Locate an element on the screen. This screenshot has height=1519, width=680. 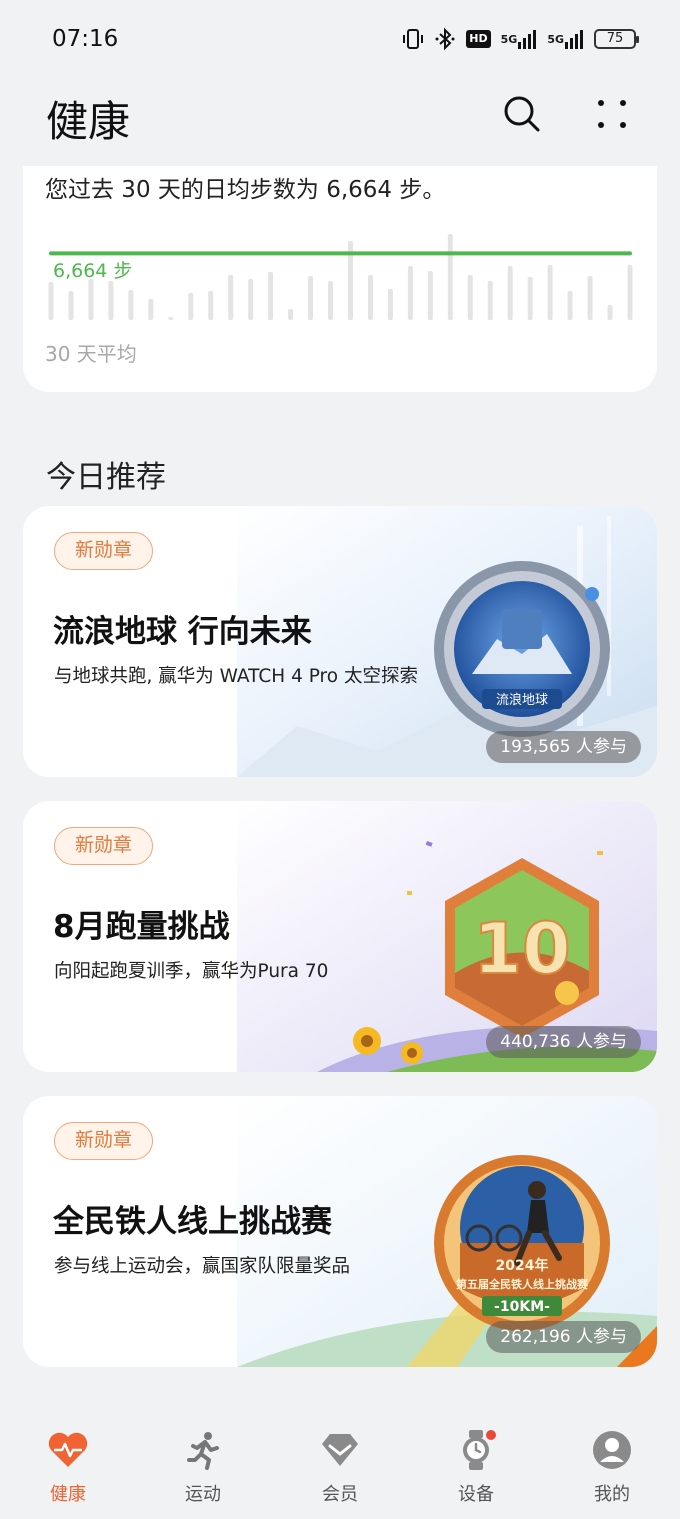
nav-label: 运动 is located at coordinates (203, 1494).